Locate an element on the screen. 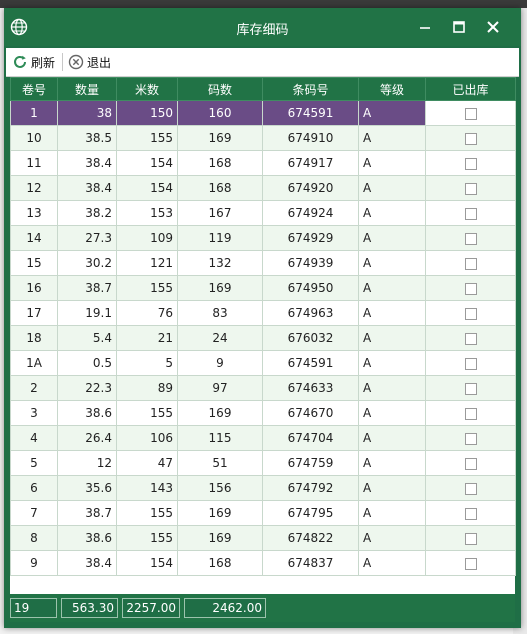 This screenshot has width=527, height=634. cell-yards: 160 is located at coordinates (220, 113).